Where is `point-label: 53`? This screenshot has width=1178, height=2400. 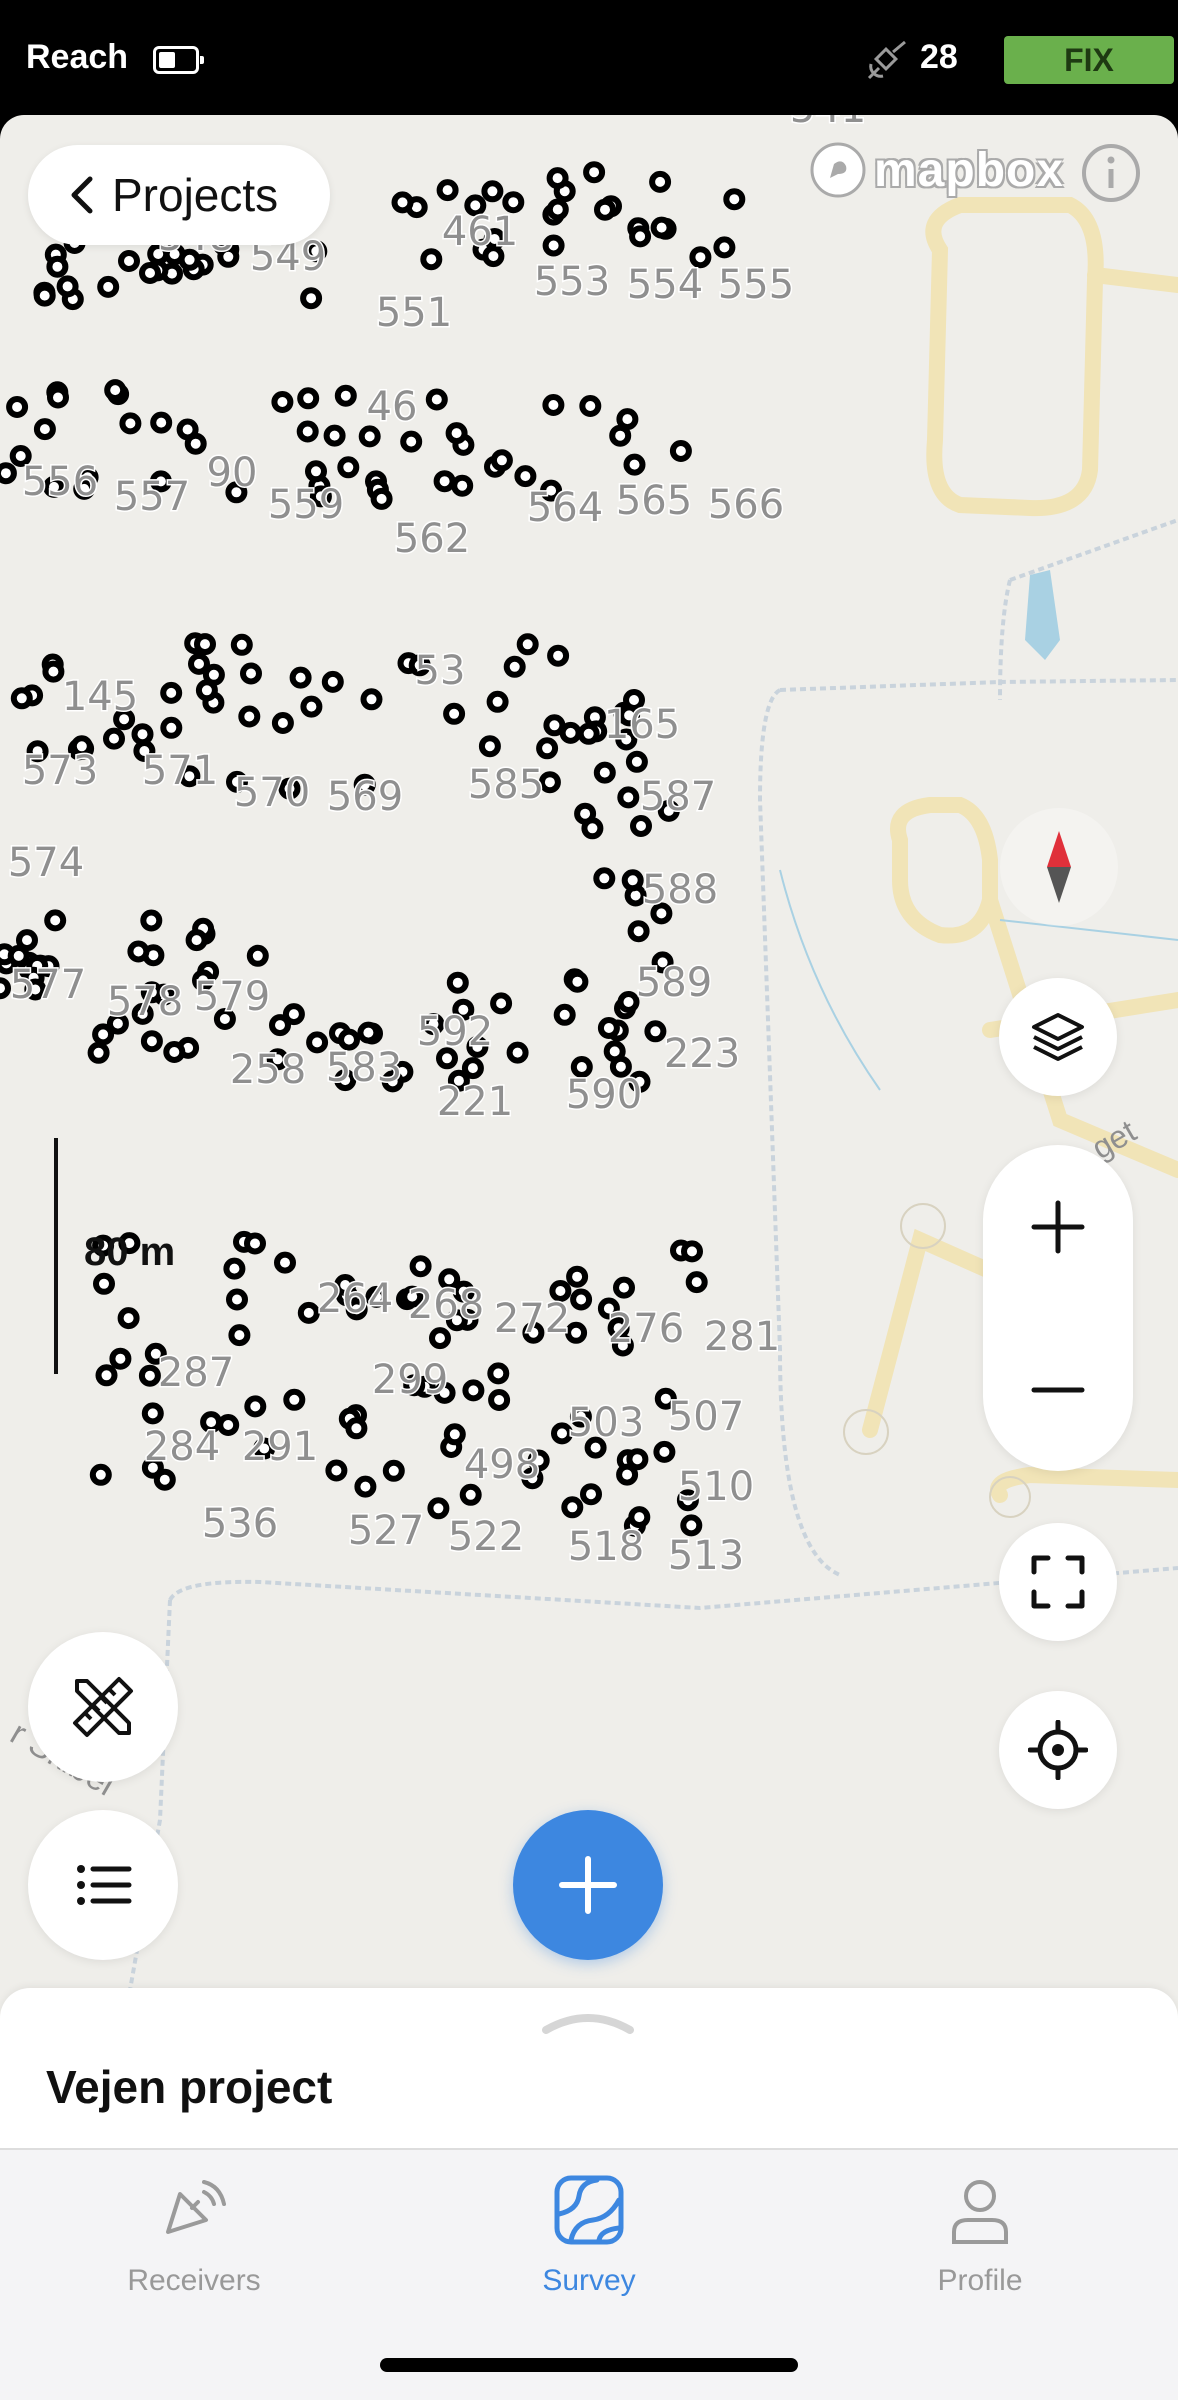
point-label: 53 is located at coordinates (440, 671).